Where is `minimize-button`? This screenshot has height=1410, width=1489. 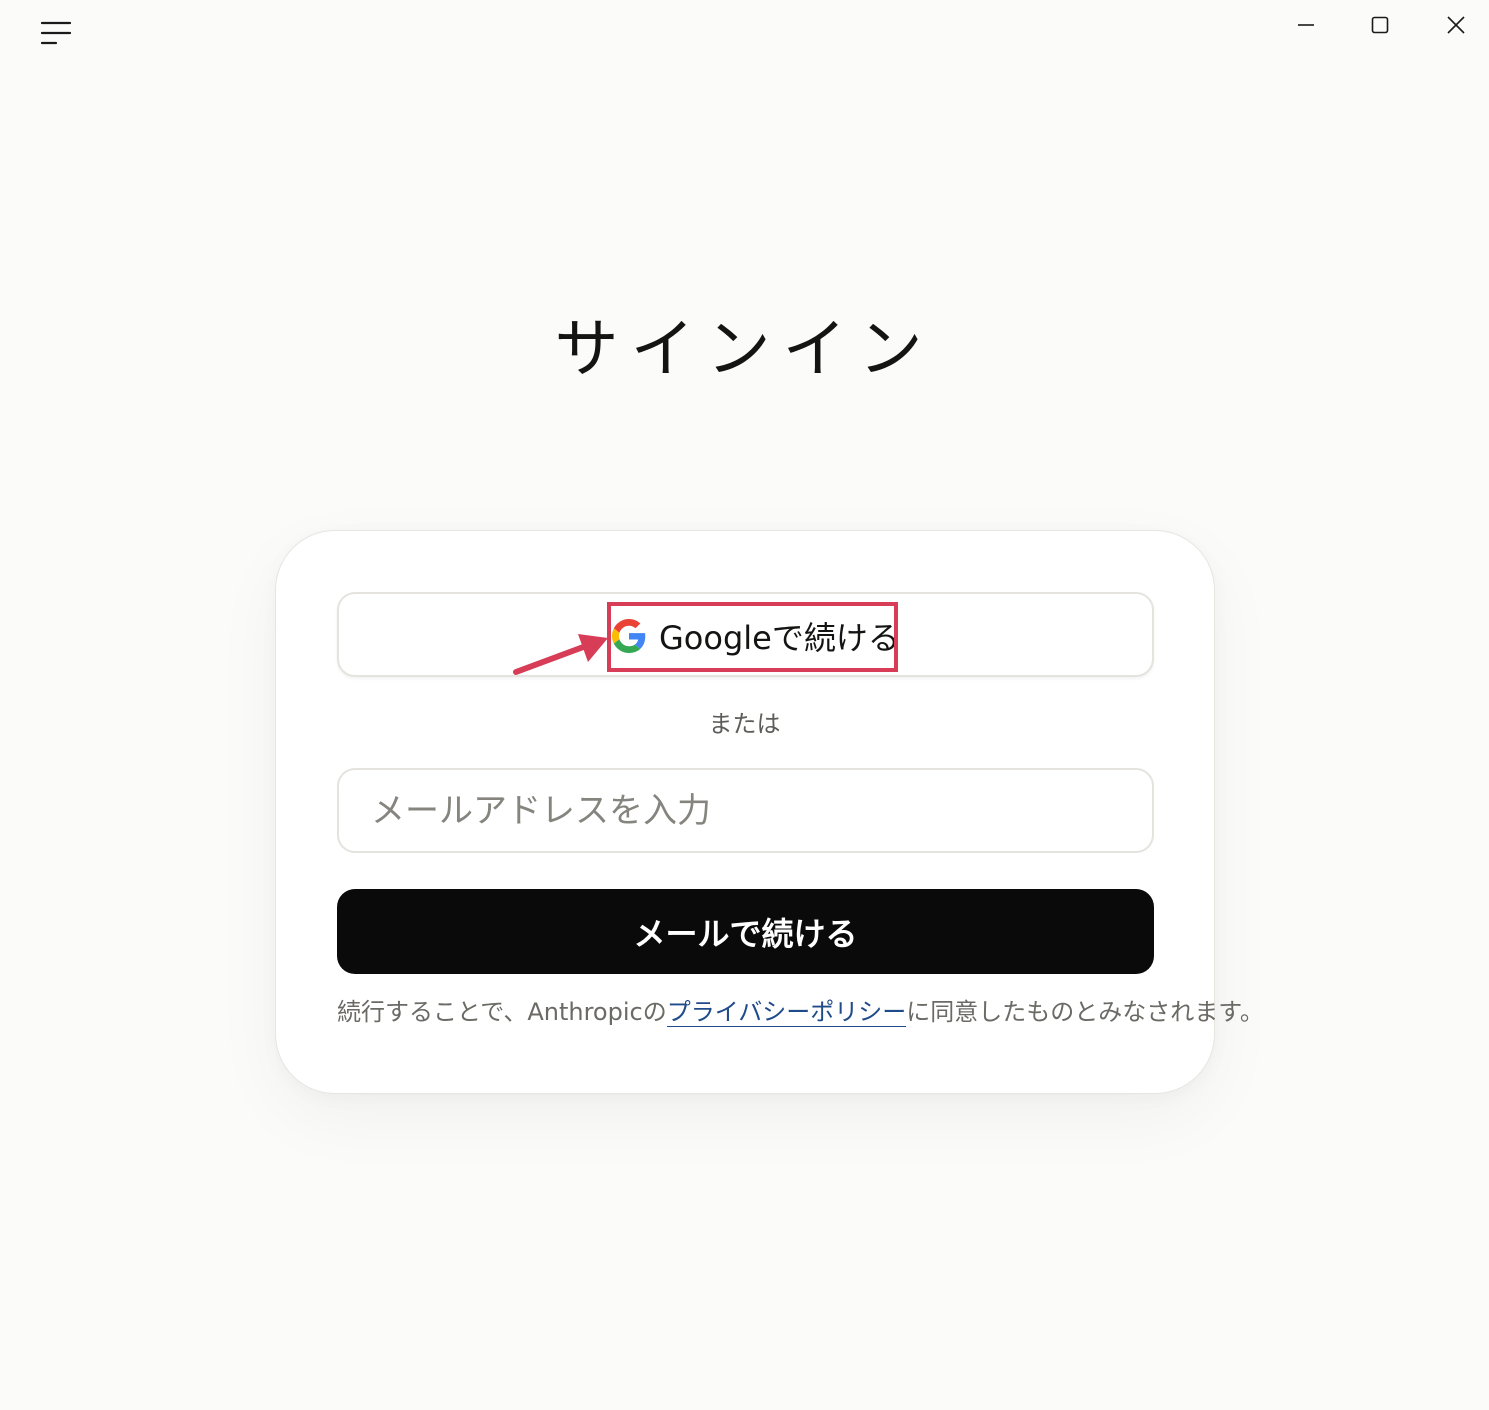 minimize-button is located at coordinates (1306, 25).